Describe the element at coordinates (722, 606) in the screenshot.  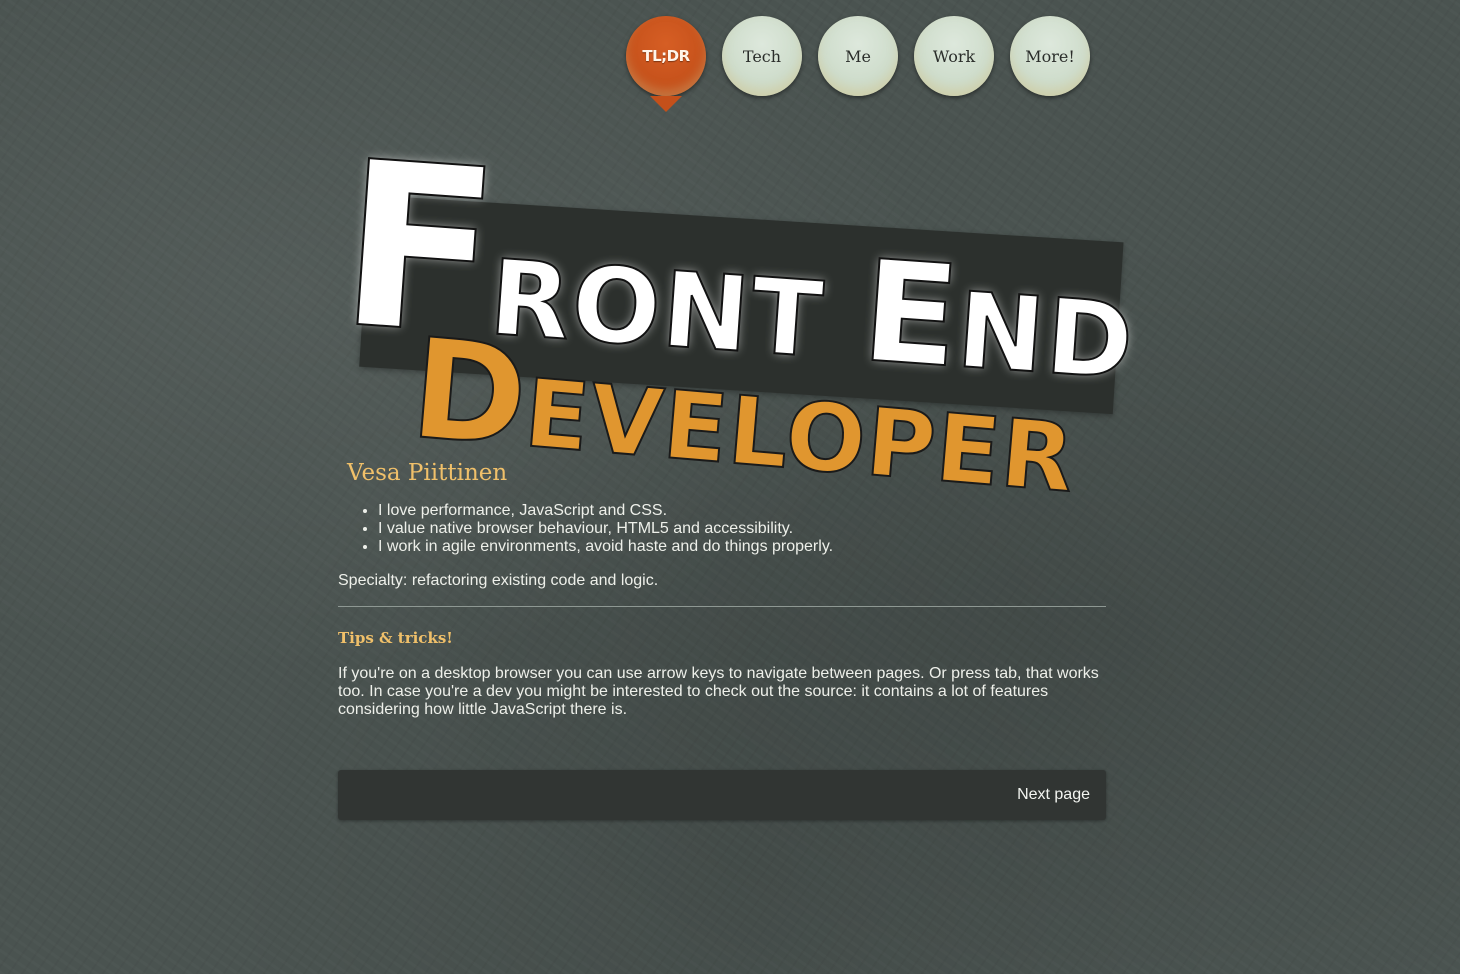
I see `section-divider` at that location.